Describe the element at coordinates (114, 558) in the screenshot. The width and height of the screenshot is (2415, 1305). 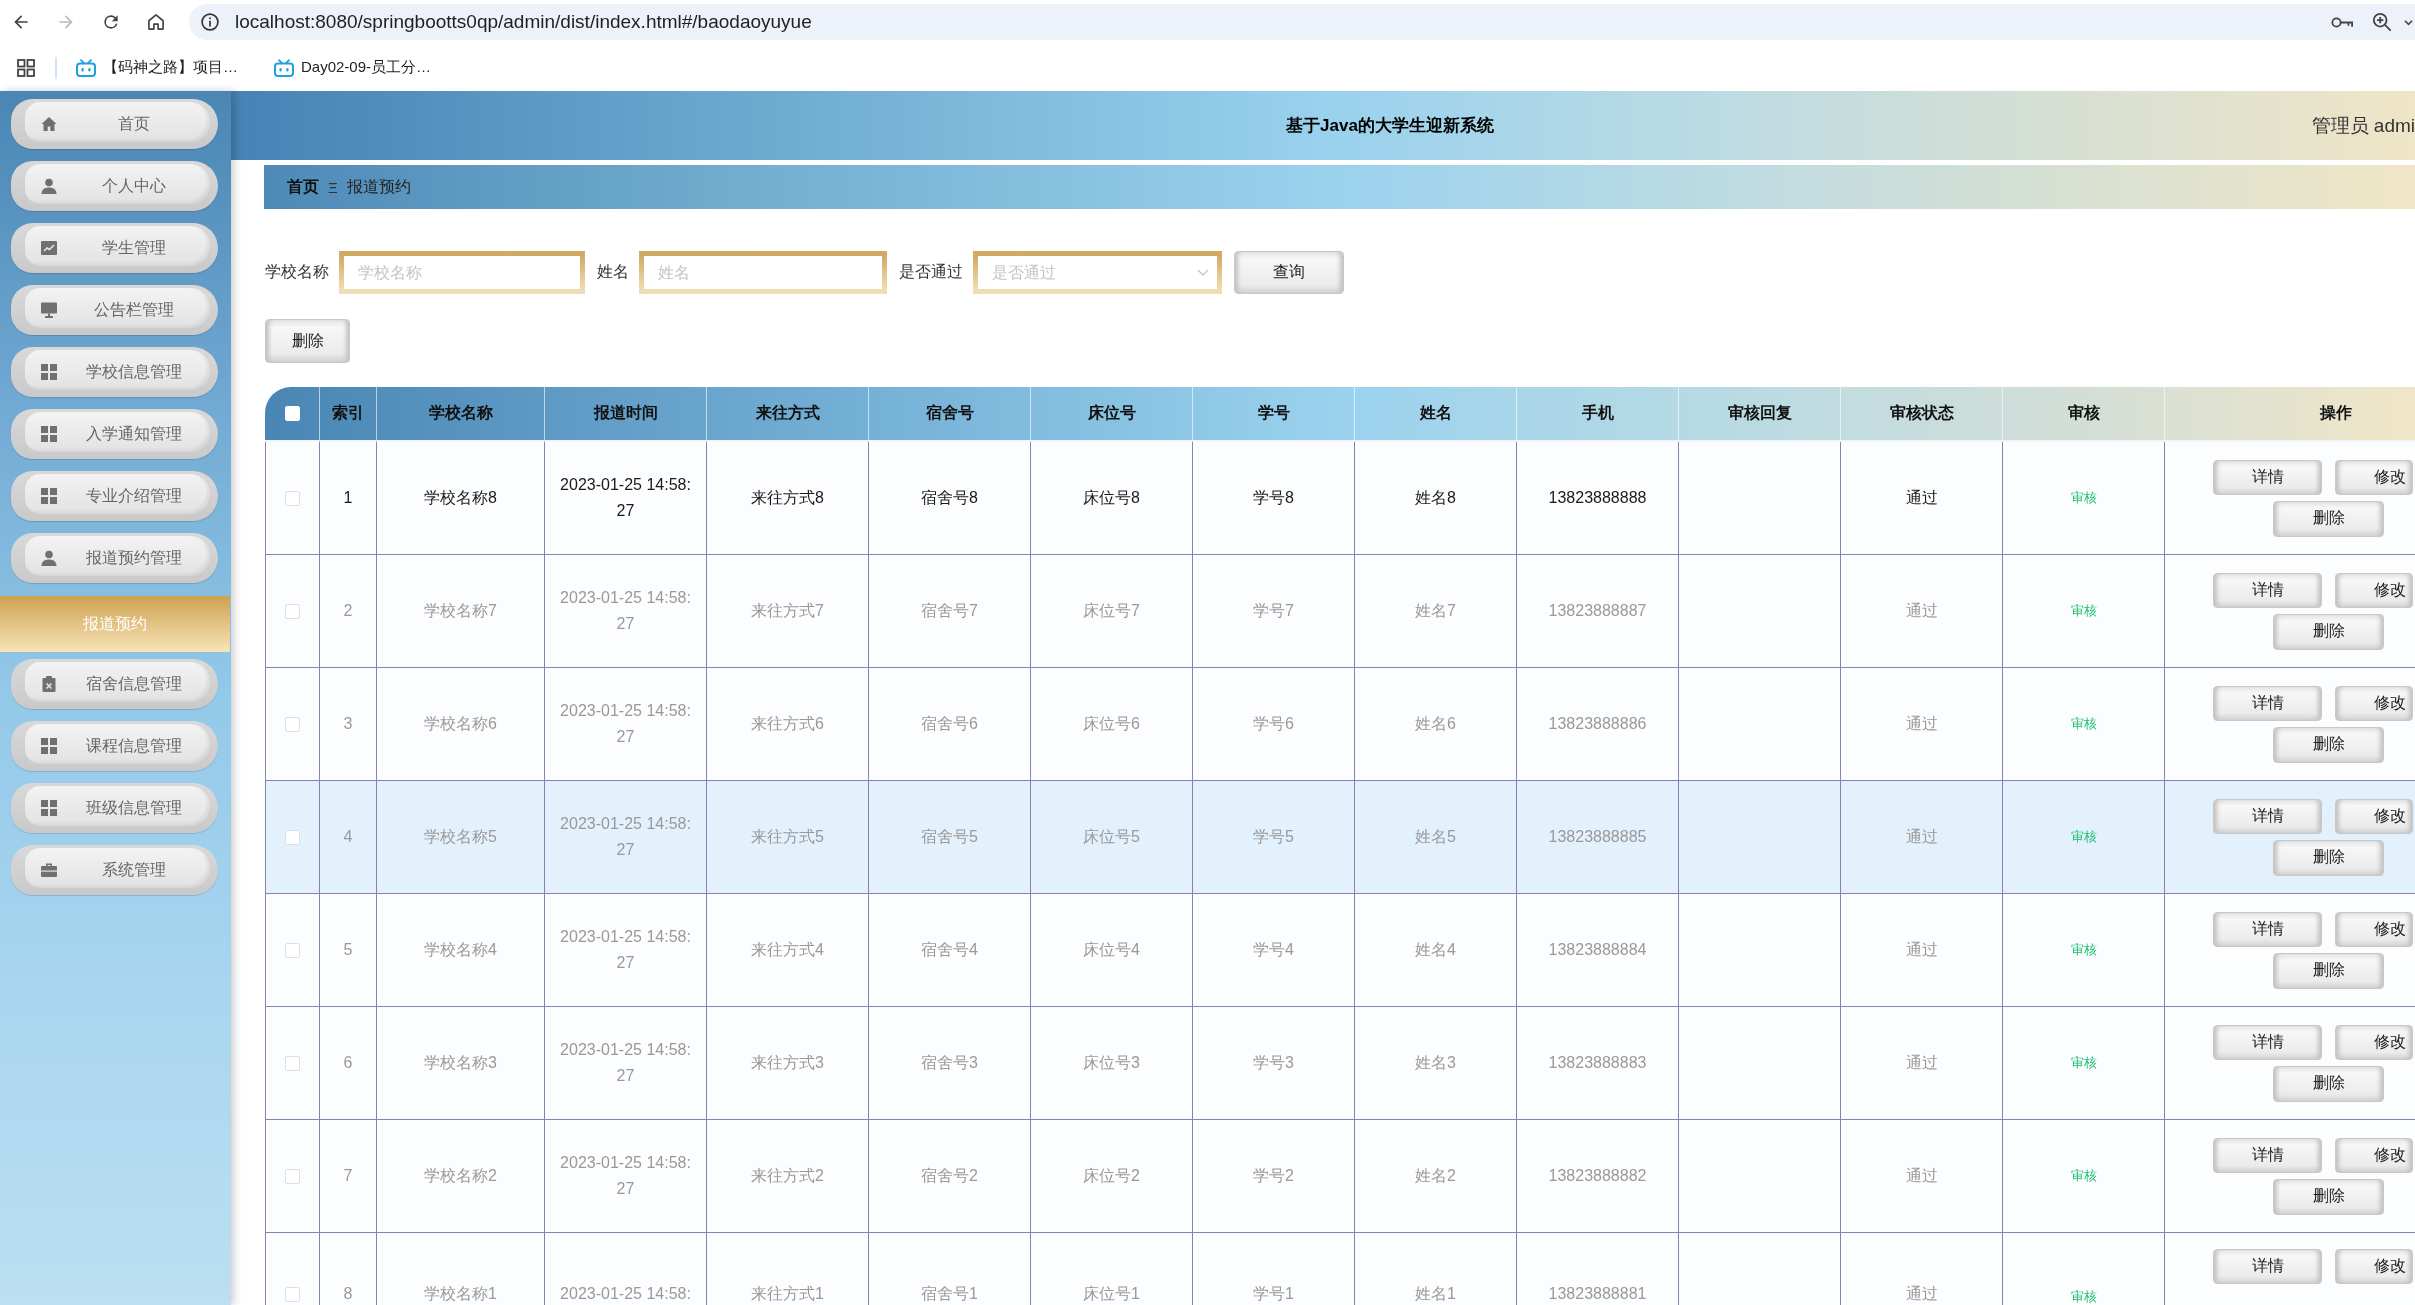
I see `sidebar-item: 报道预约管理` at that location.